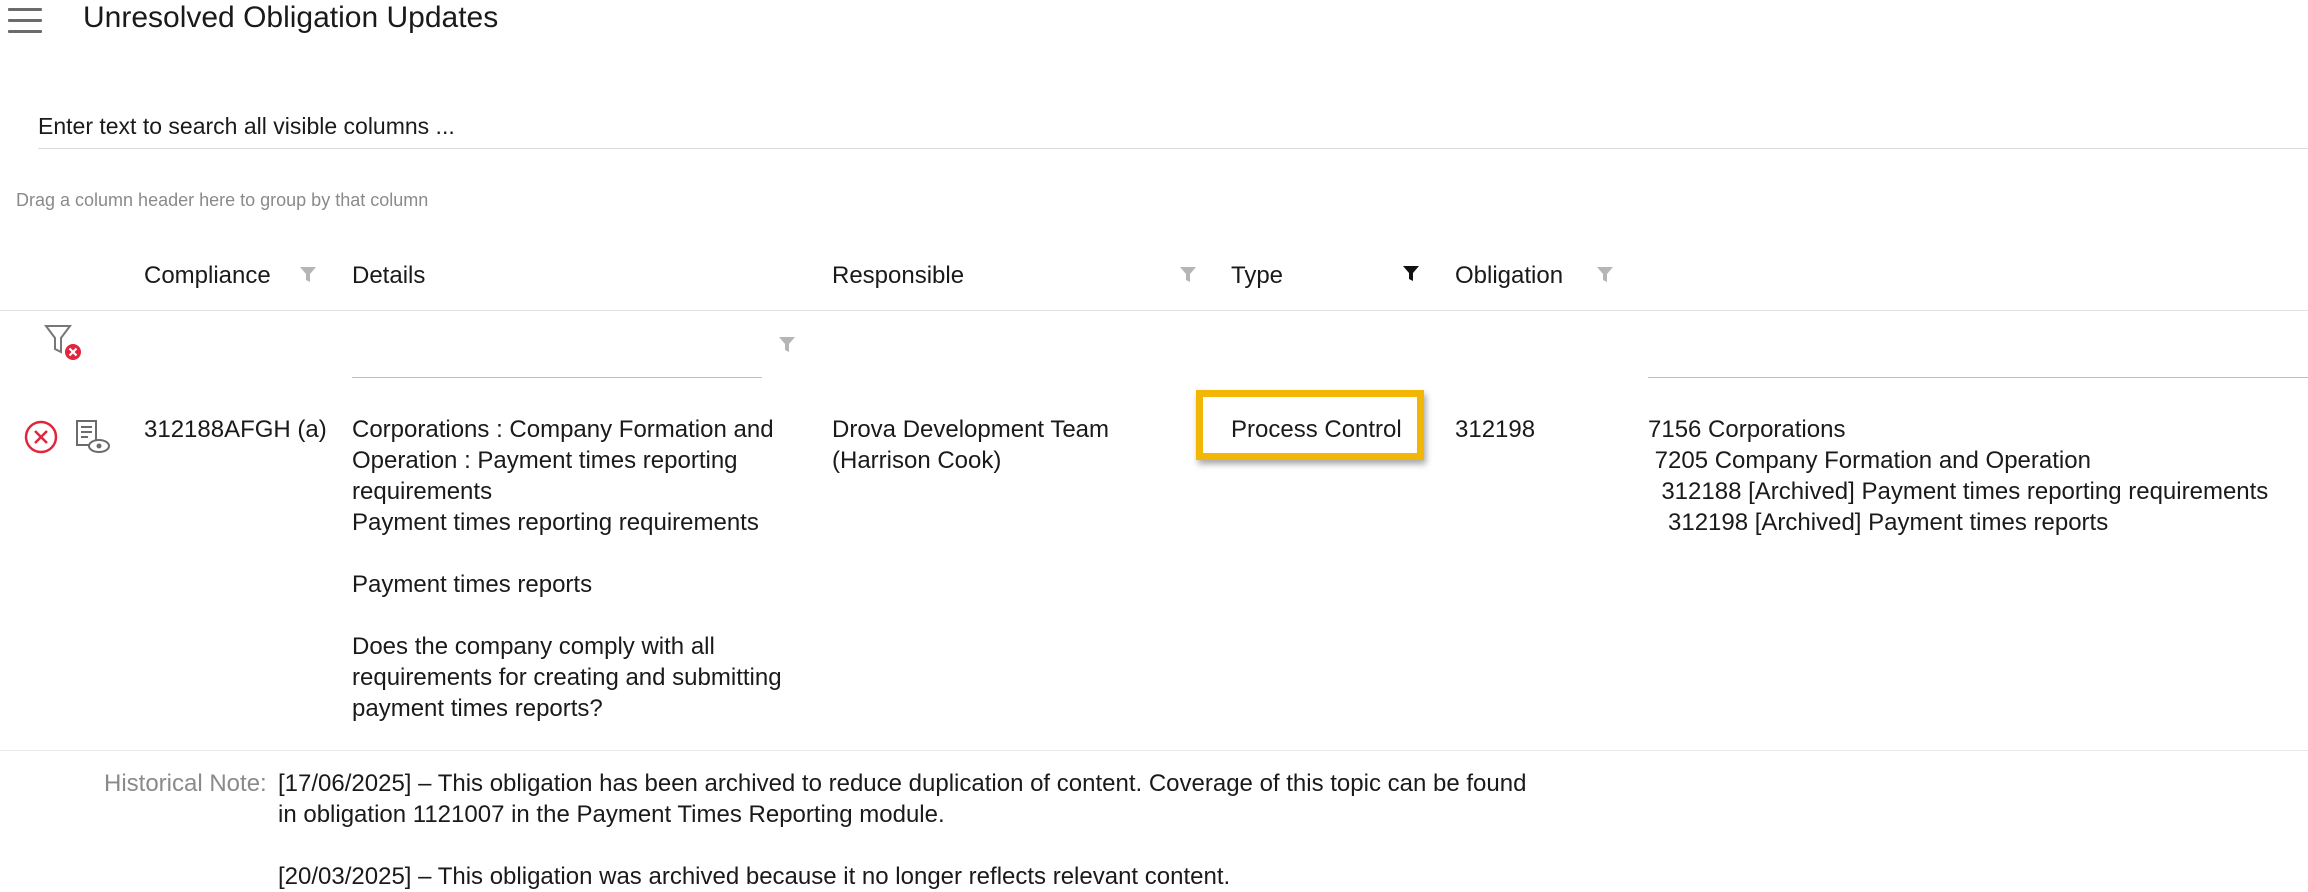  Describe the element at coordinates (1878, 522) in the screenshot. I see `hierarchy-line: 312198 [Archived] Payment times reports` at that location.